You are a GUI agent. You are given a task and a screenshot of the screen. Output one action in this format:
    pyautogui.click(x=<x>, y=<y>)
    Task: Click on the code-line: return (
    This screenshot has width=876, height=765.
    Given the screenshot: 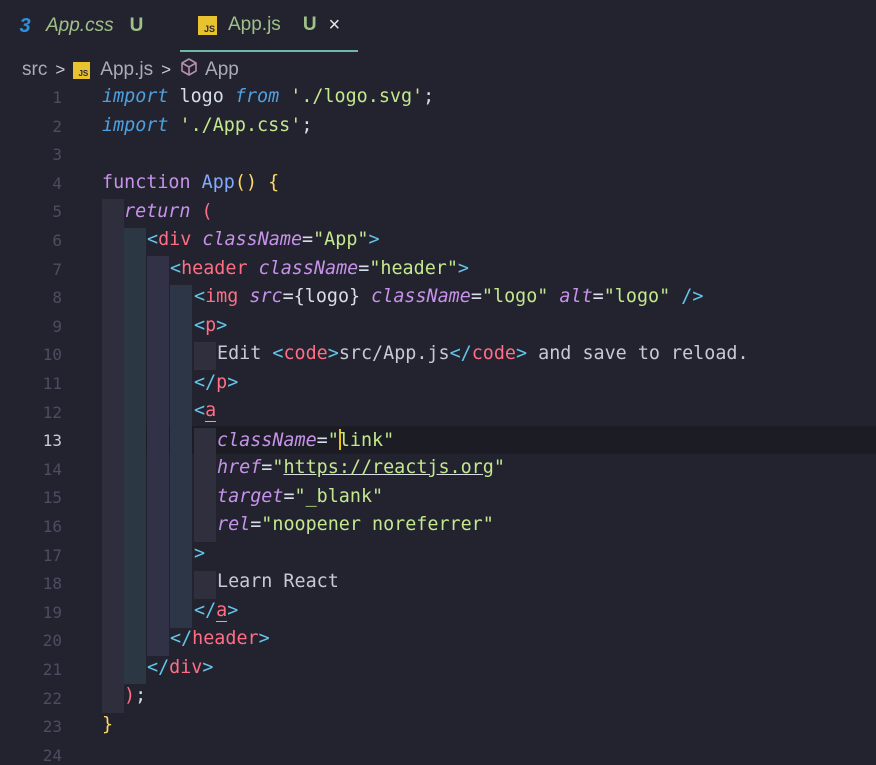 What is the action you would take?
    pyautogui.click(x=168, y=211)
    